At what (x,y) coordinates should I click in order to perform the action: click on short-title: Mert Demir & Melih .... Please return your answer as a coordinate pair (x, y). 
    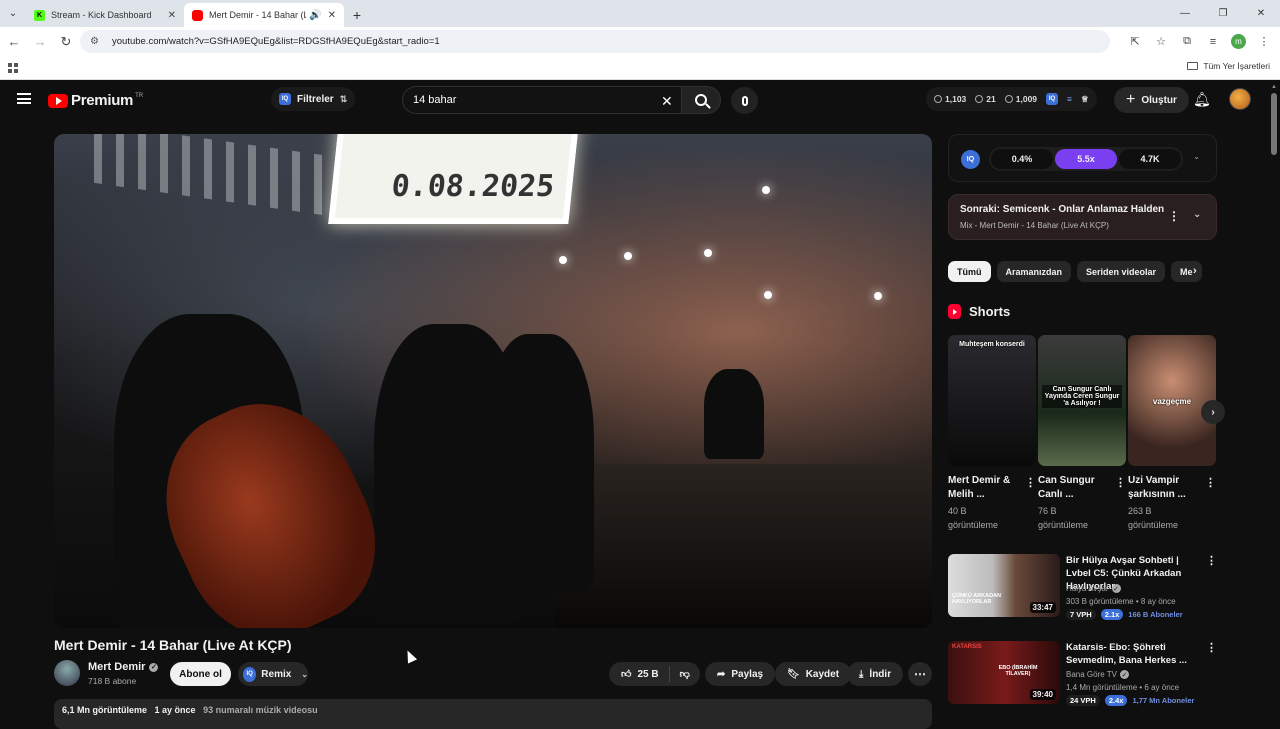
    Looking at the image, I should click on (986, 488).